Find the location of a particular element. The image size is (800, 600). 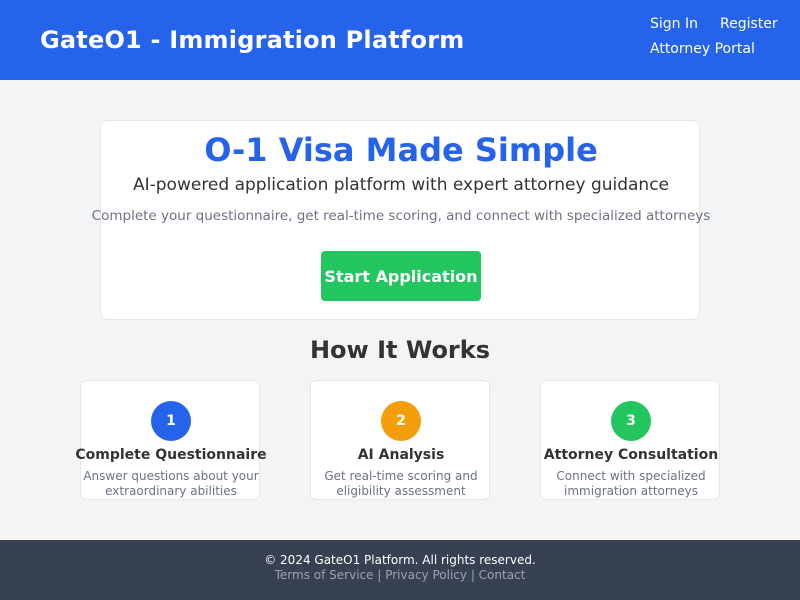

step-title: Complete Questionnaire is located at coordinates (171, 455).